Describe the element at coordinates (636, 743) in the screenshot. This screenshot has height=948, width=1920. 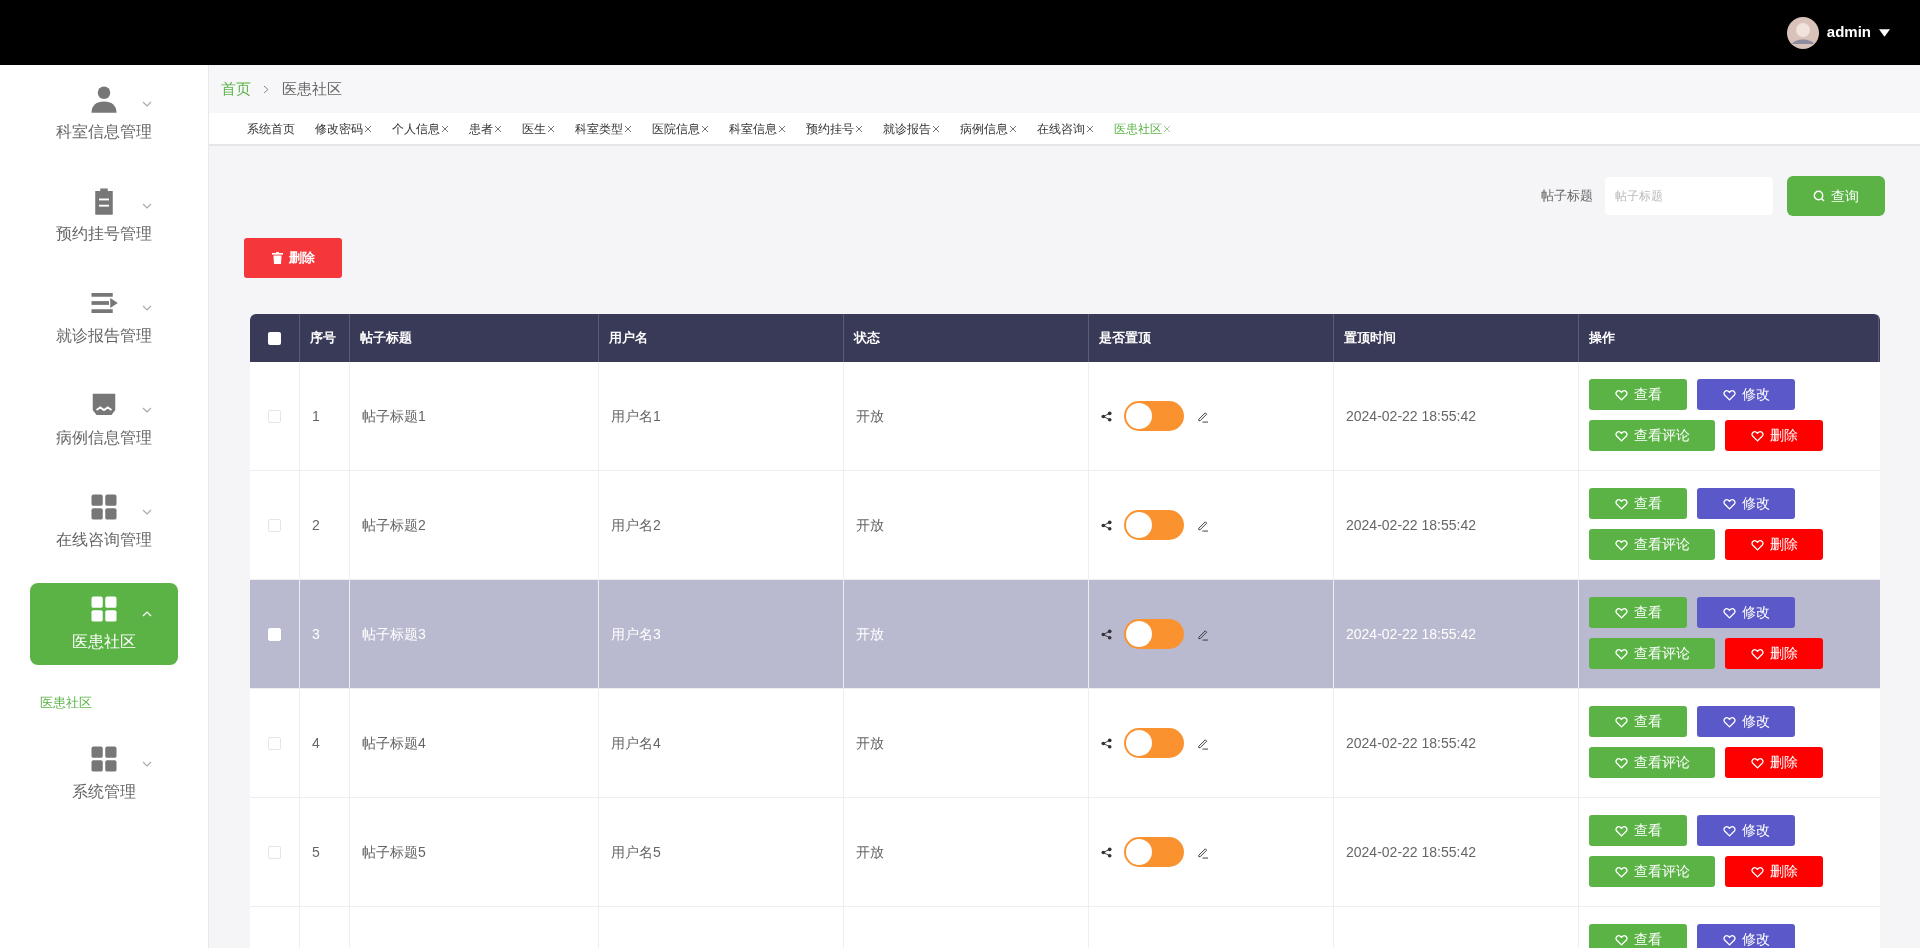
I see `table-cell-text: 用户名4` at that location.